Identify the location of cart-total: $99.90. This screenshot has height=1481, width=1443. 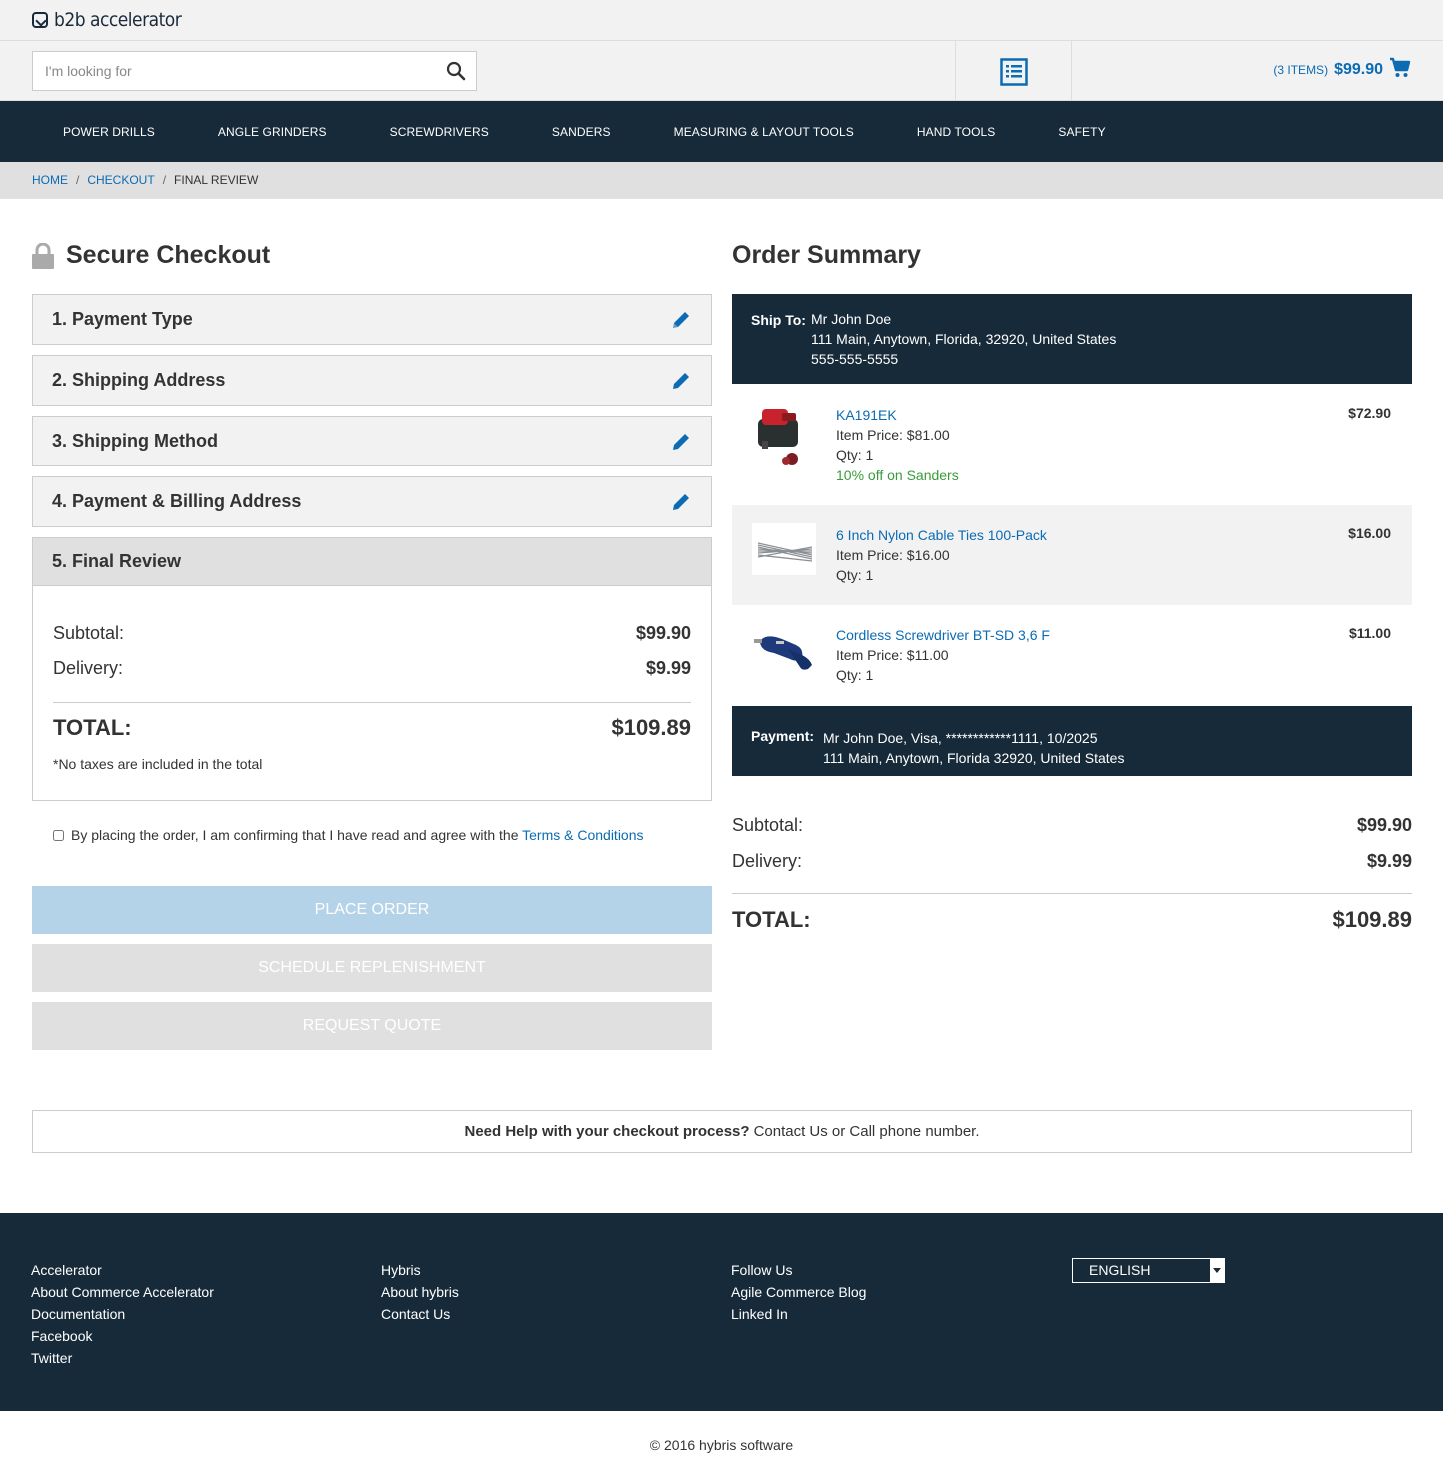
(1358, 69).